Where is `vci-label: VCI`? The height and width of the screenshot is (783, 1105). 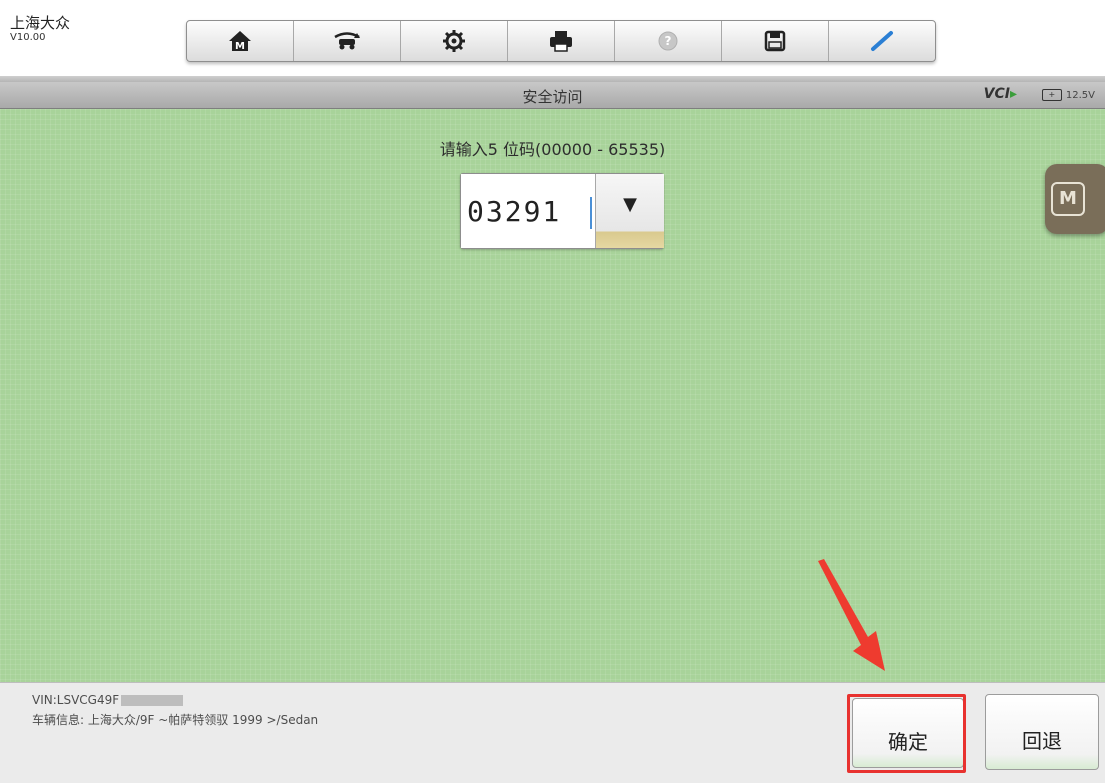
vci-label: VCI is located at coordinates (996, 94).